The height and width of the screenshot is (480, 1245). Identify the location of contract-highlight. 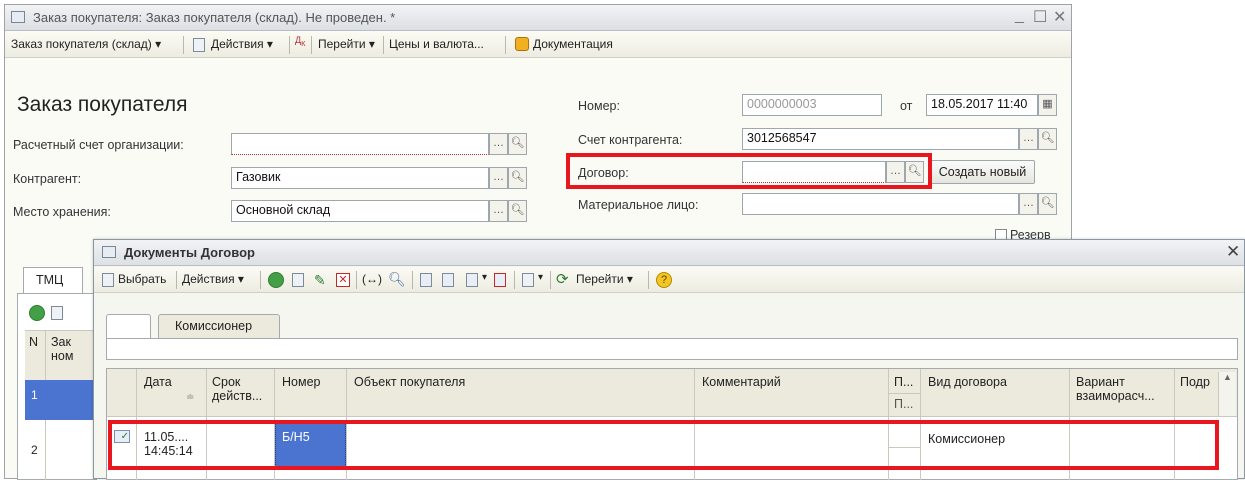
(749, 171).